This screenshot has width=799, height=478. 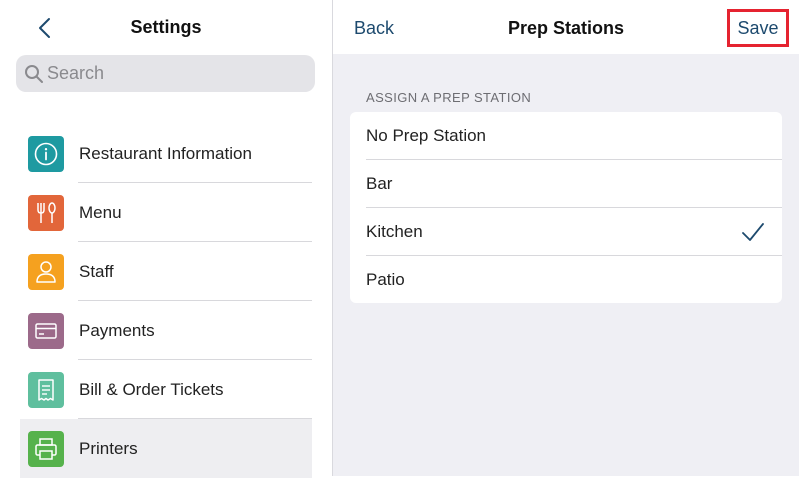 I want to click on printers-tile, so click(x=46, y=449).